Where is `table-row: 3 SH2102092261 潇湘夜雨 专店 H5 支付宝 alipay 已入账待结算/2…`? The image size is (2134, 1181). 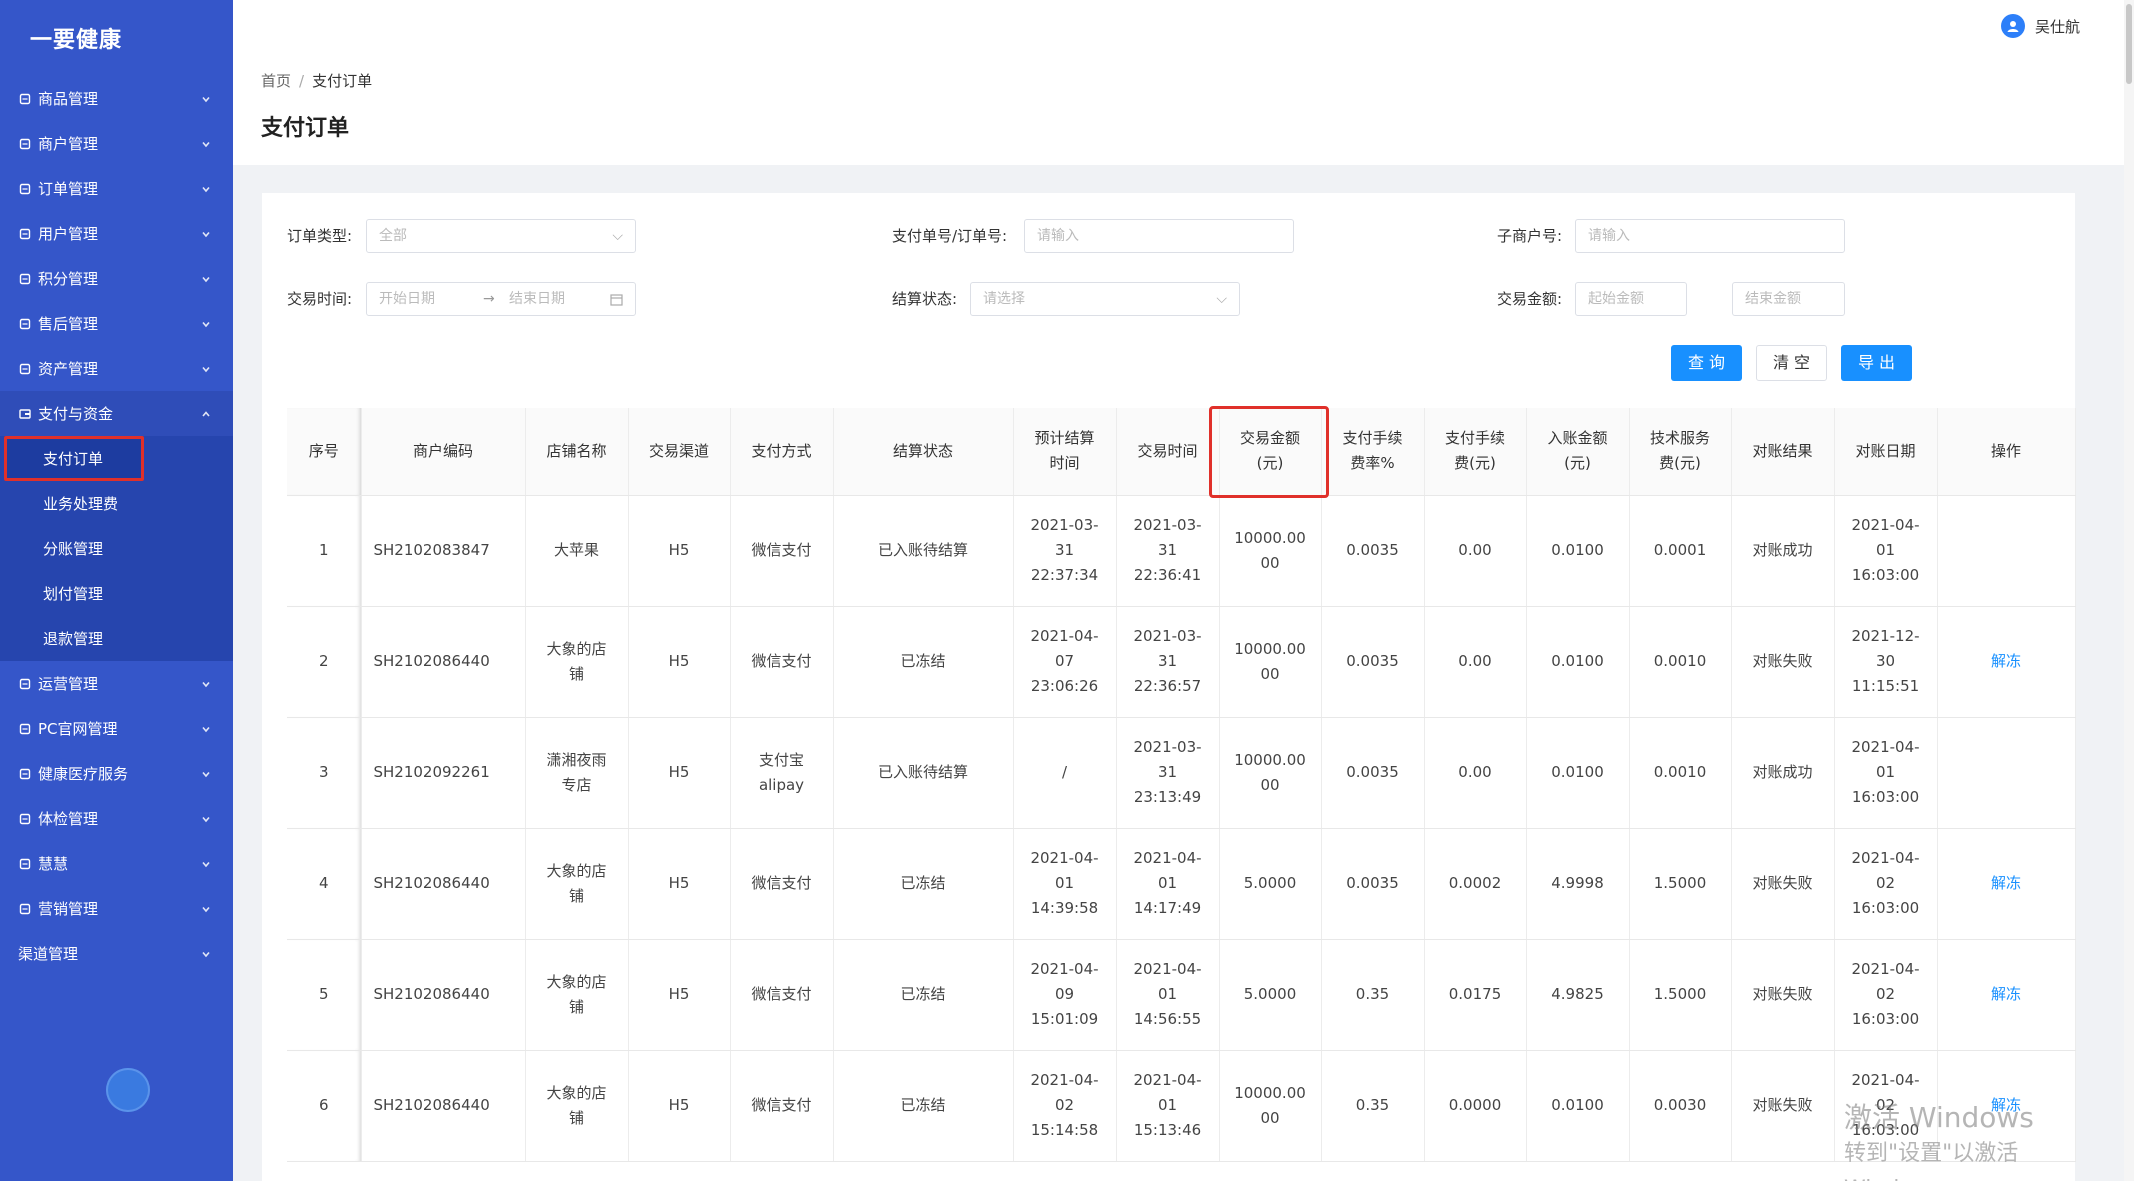 table-row: 3 SH2102092261 潇湘夜雨 专店 H5 支付宝 alipay 已入账待结算/2… is located at coordinates (1181, 773).